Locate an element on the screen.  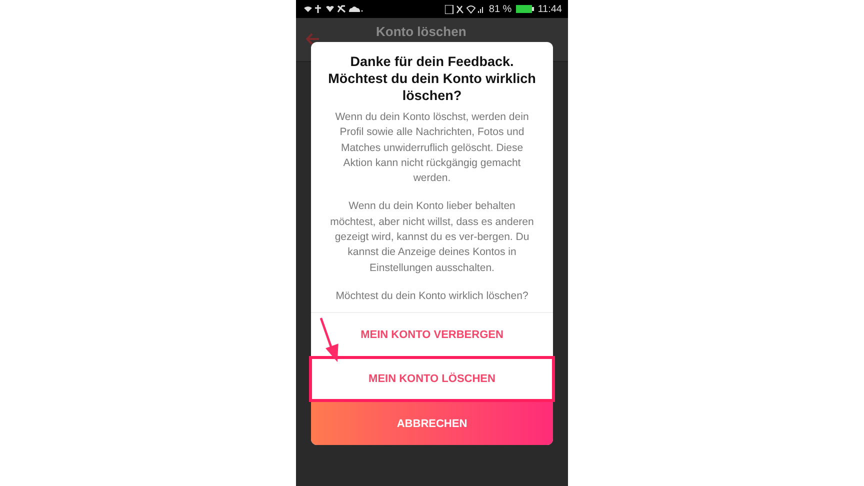
connectivity-icons is located at coordinates (464, 9).